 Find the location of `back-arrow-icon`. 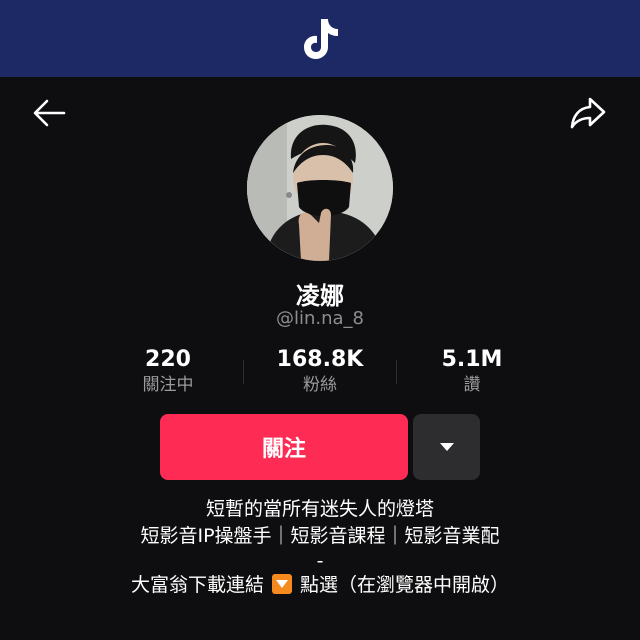

back-arrow-icon is located at coordinates (49, 113).